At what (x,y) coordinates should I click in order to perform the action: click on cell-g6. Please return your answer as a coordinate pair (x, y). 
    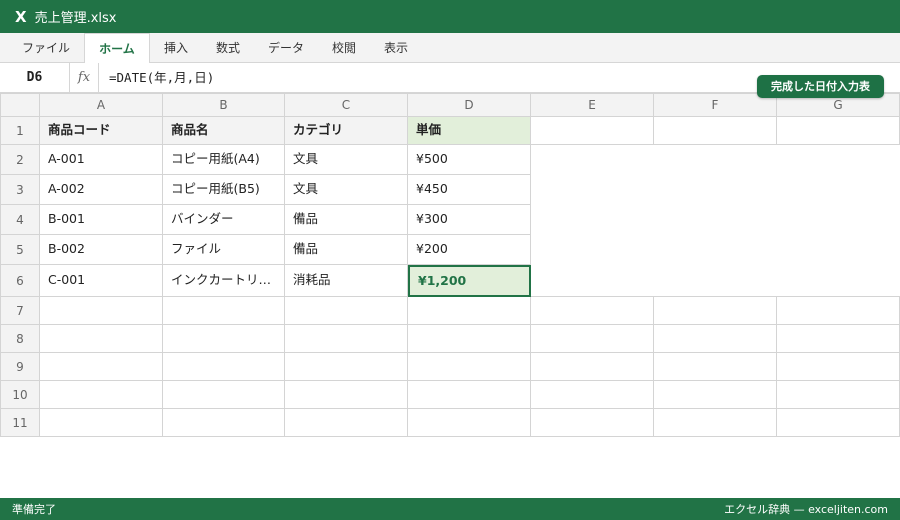
    Looking at the image, I should click on (838, 281).